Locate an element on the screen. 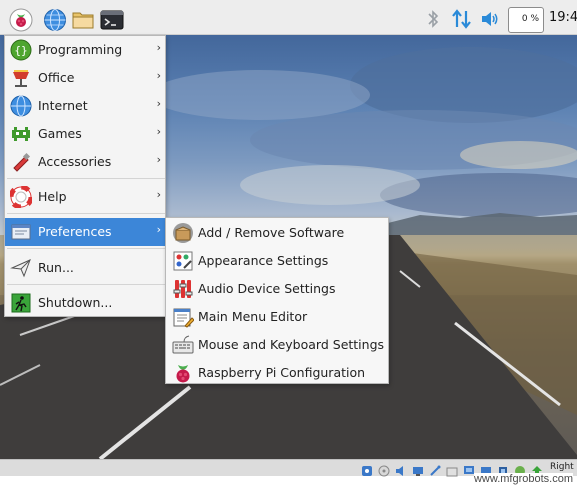 The image size is (577, 486). menu-item-internet: Internet › is located at coordinates (85, 106).